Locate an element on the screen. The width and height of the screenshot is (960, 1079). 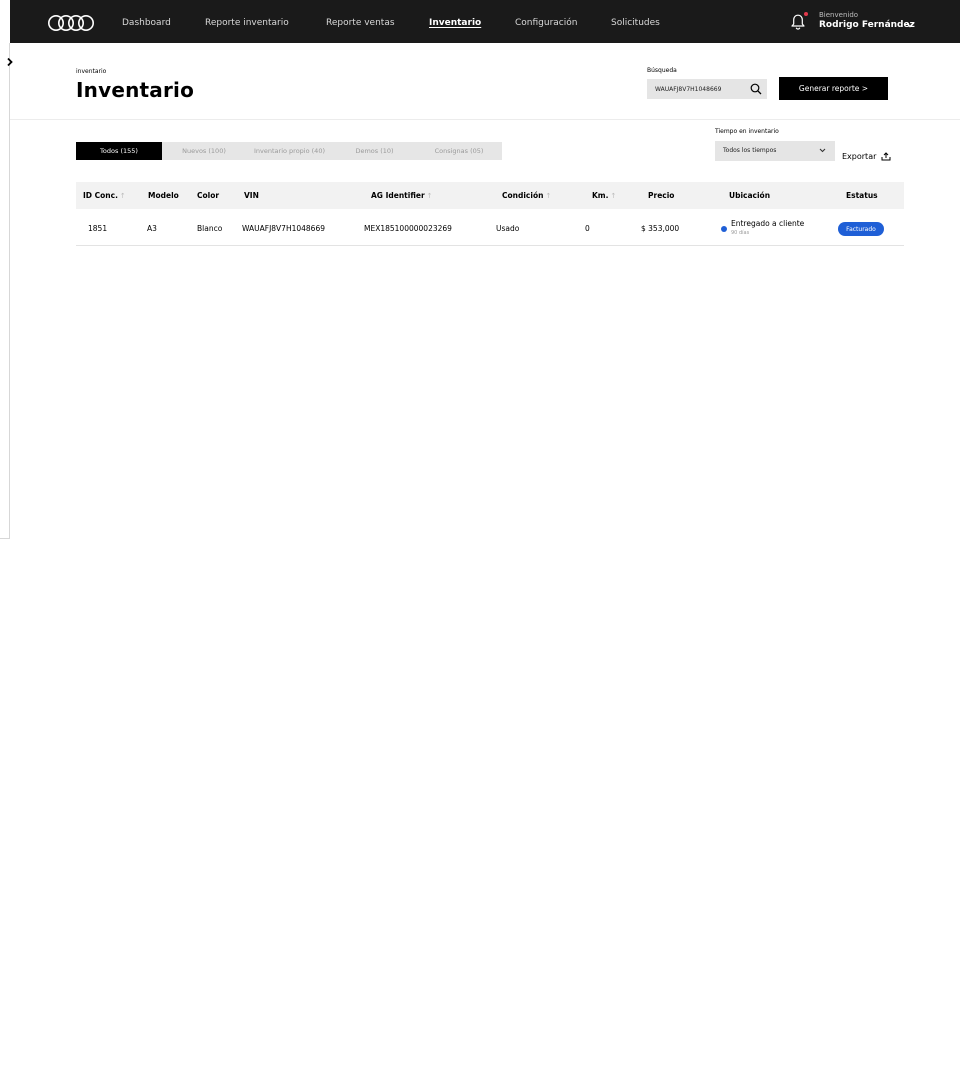
cell-modelo: A3 is located at coordinates (152, 228).